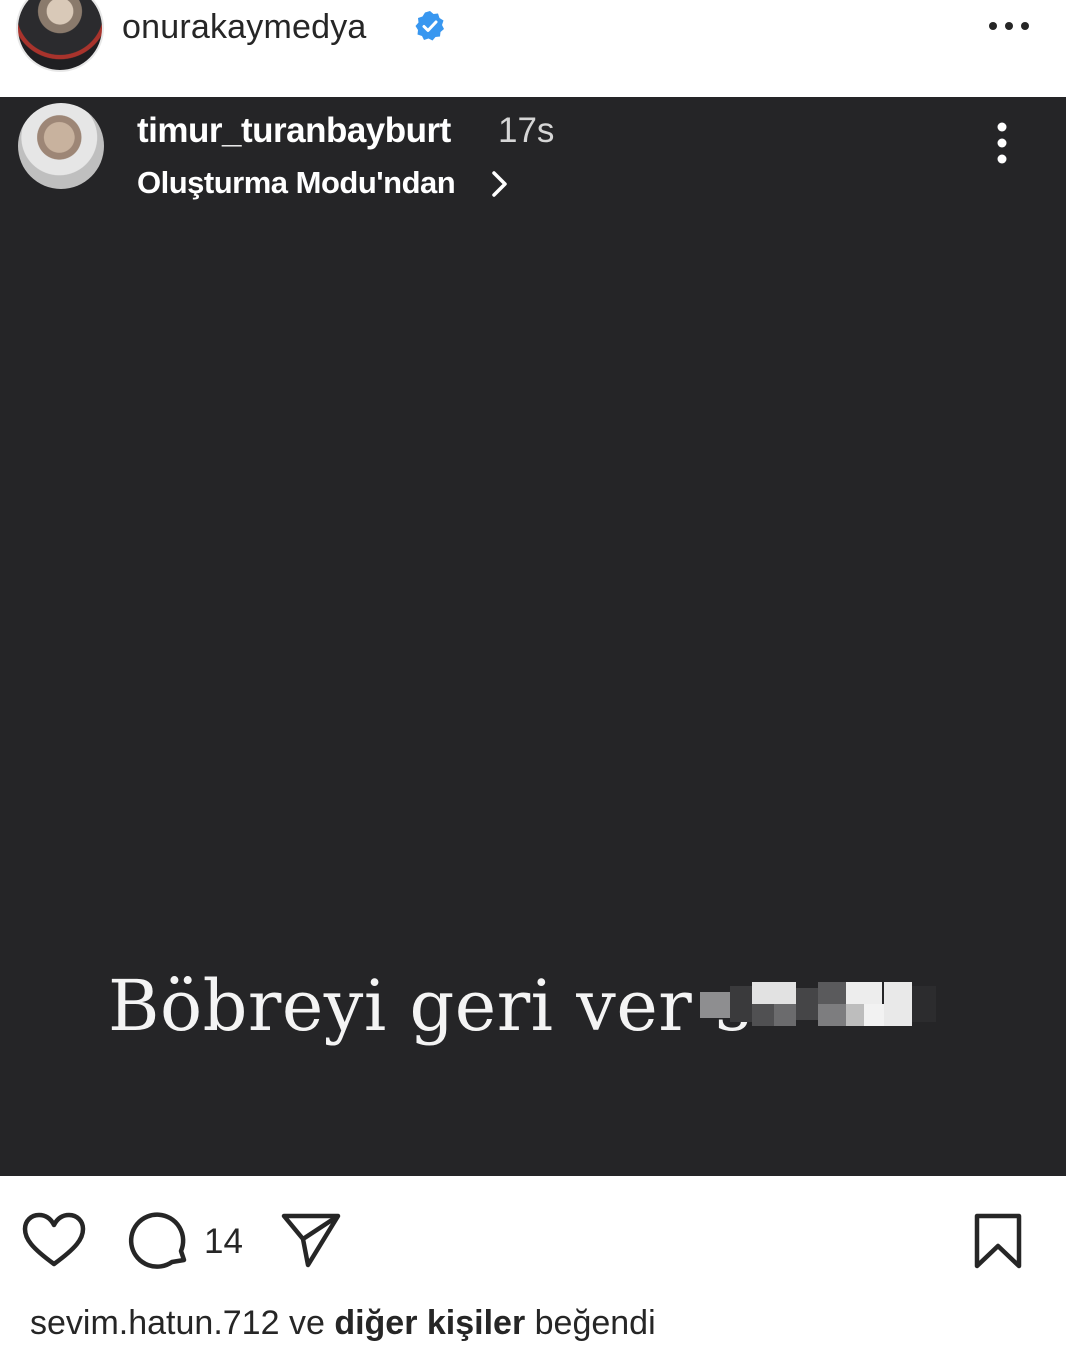  What do you see at coordinates (429, 26) in the screenshot?
I see `verified-badge-icon` at bounding box center [429, 26].